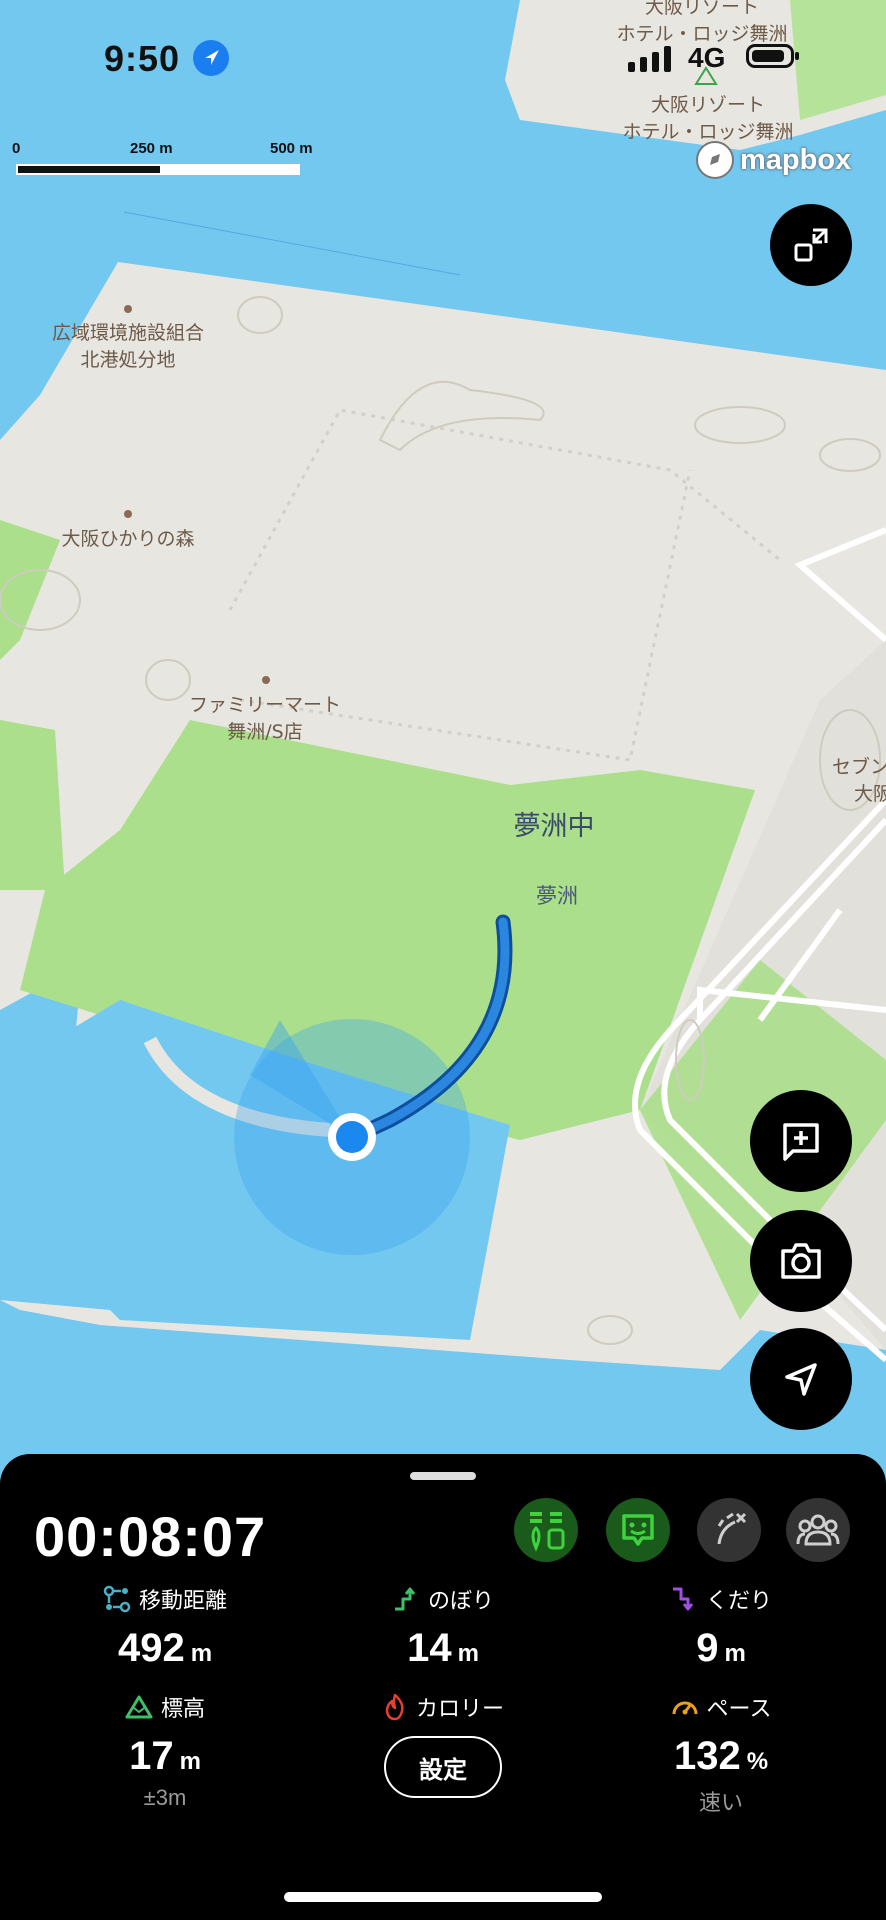 The width and height of the screenshot is (886, 1920). What do you see at coordinates (859, 767) in the screenshot?
I see `poi-label-line: セブン` at bounding box center [859, 767].